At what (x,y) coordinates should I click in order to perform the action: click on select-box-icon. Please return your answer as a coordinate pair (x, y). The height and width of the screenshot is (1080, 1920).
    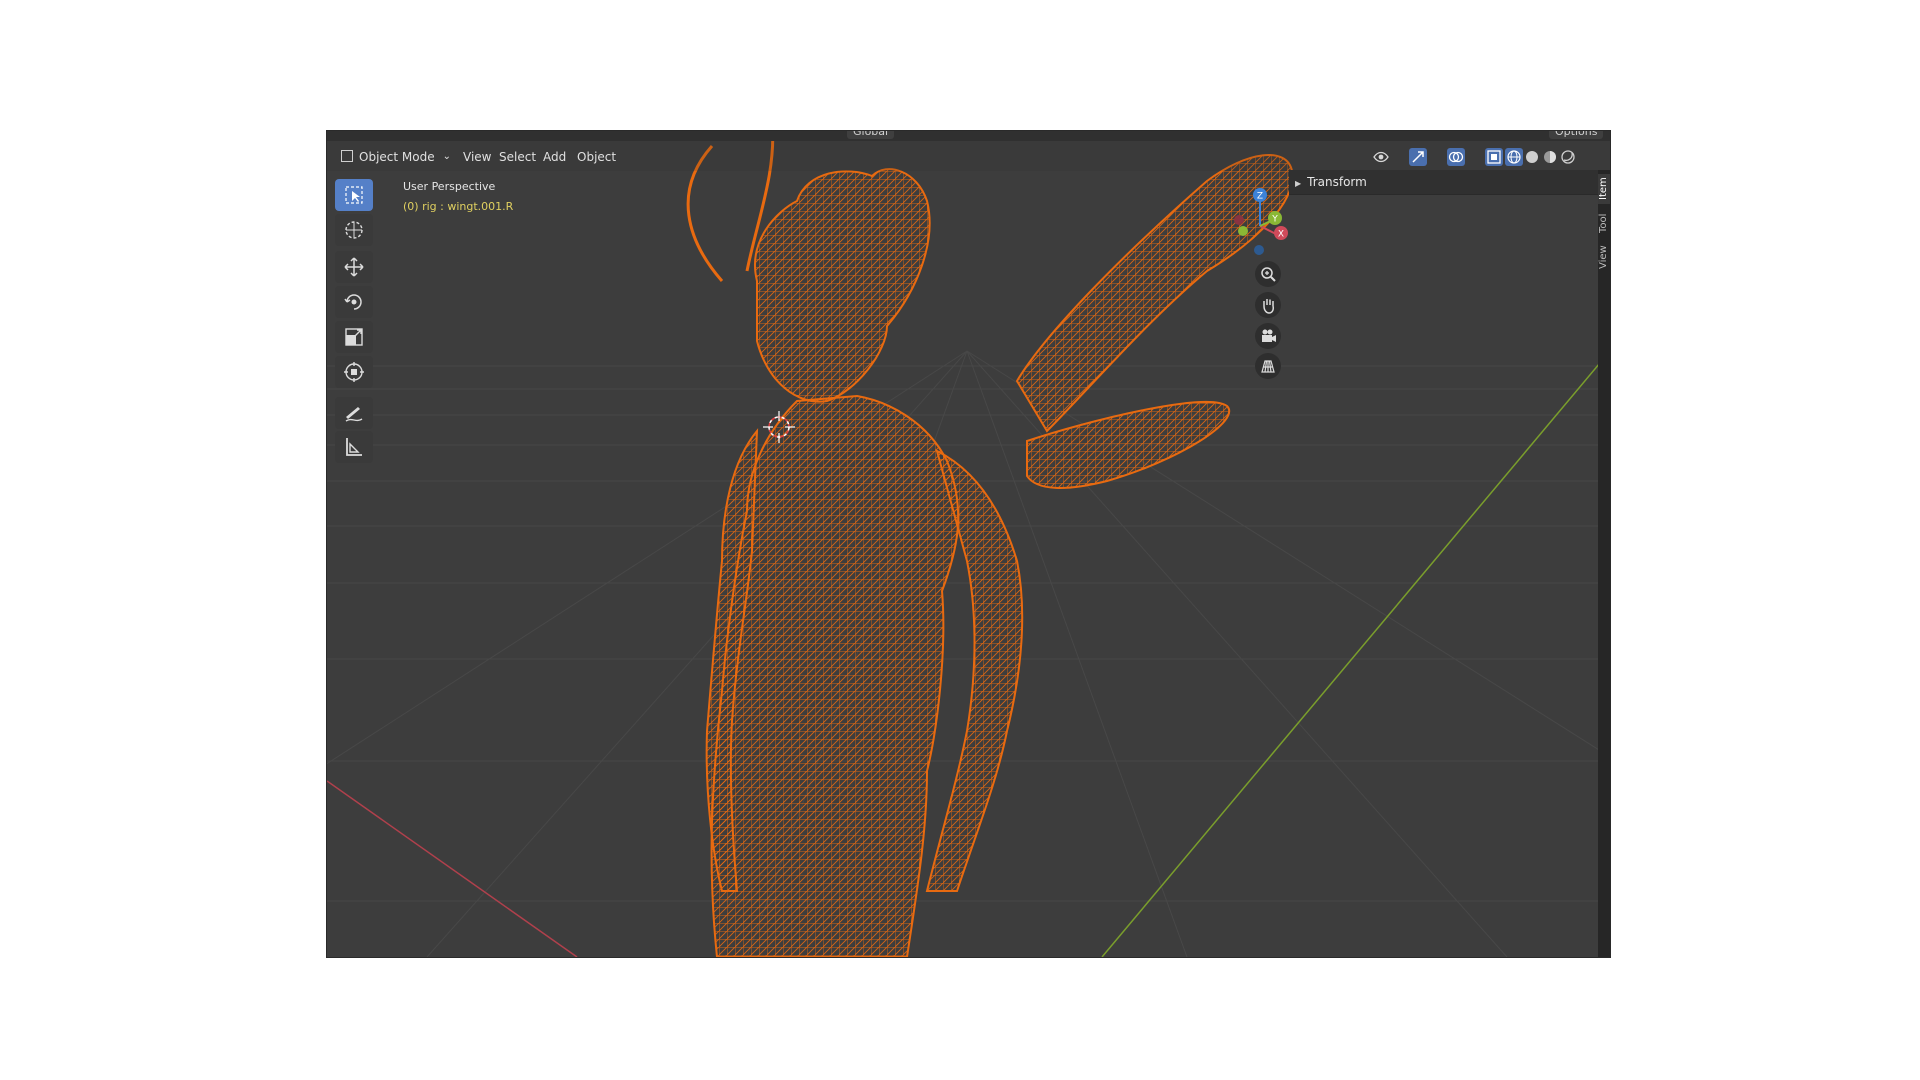
    Looking at the image, I should click on (354, 195).